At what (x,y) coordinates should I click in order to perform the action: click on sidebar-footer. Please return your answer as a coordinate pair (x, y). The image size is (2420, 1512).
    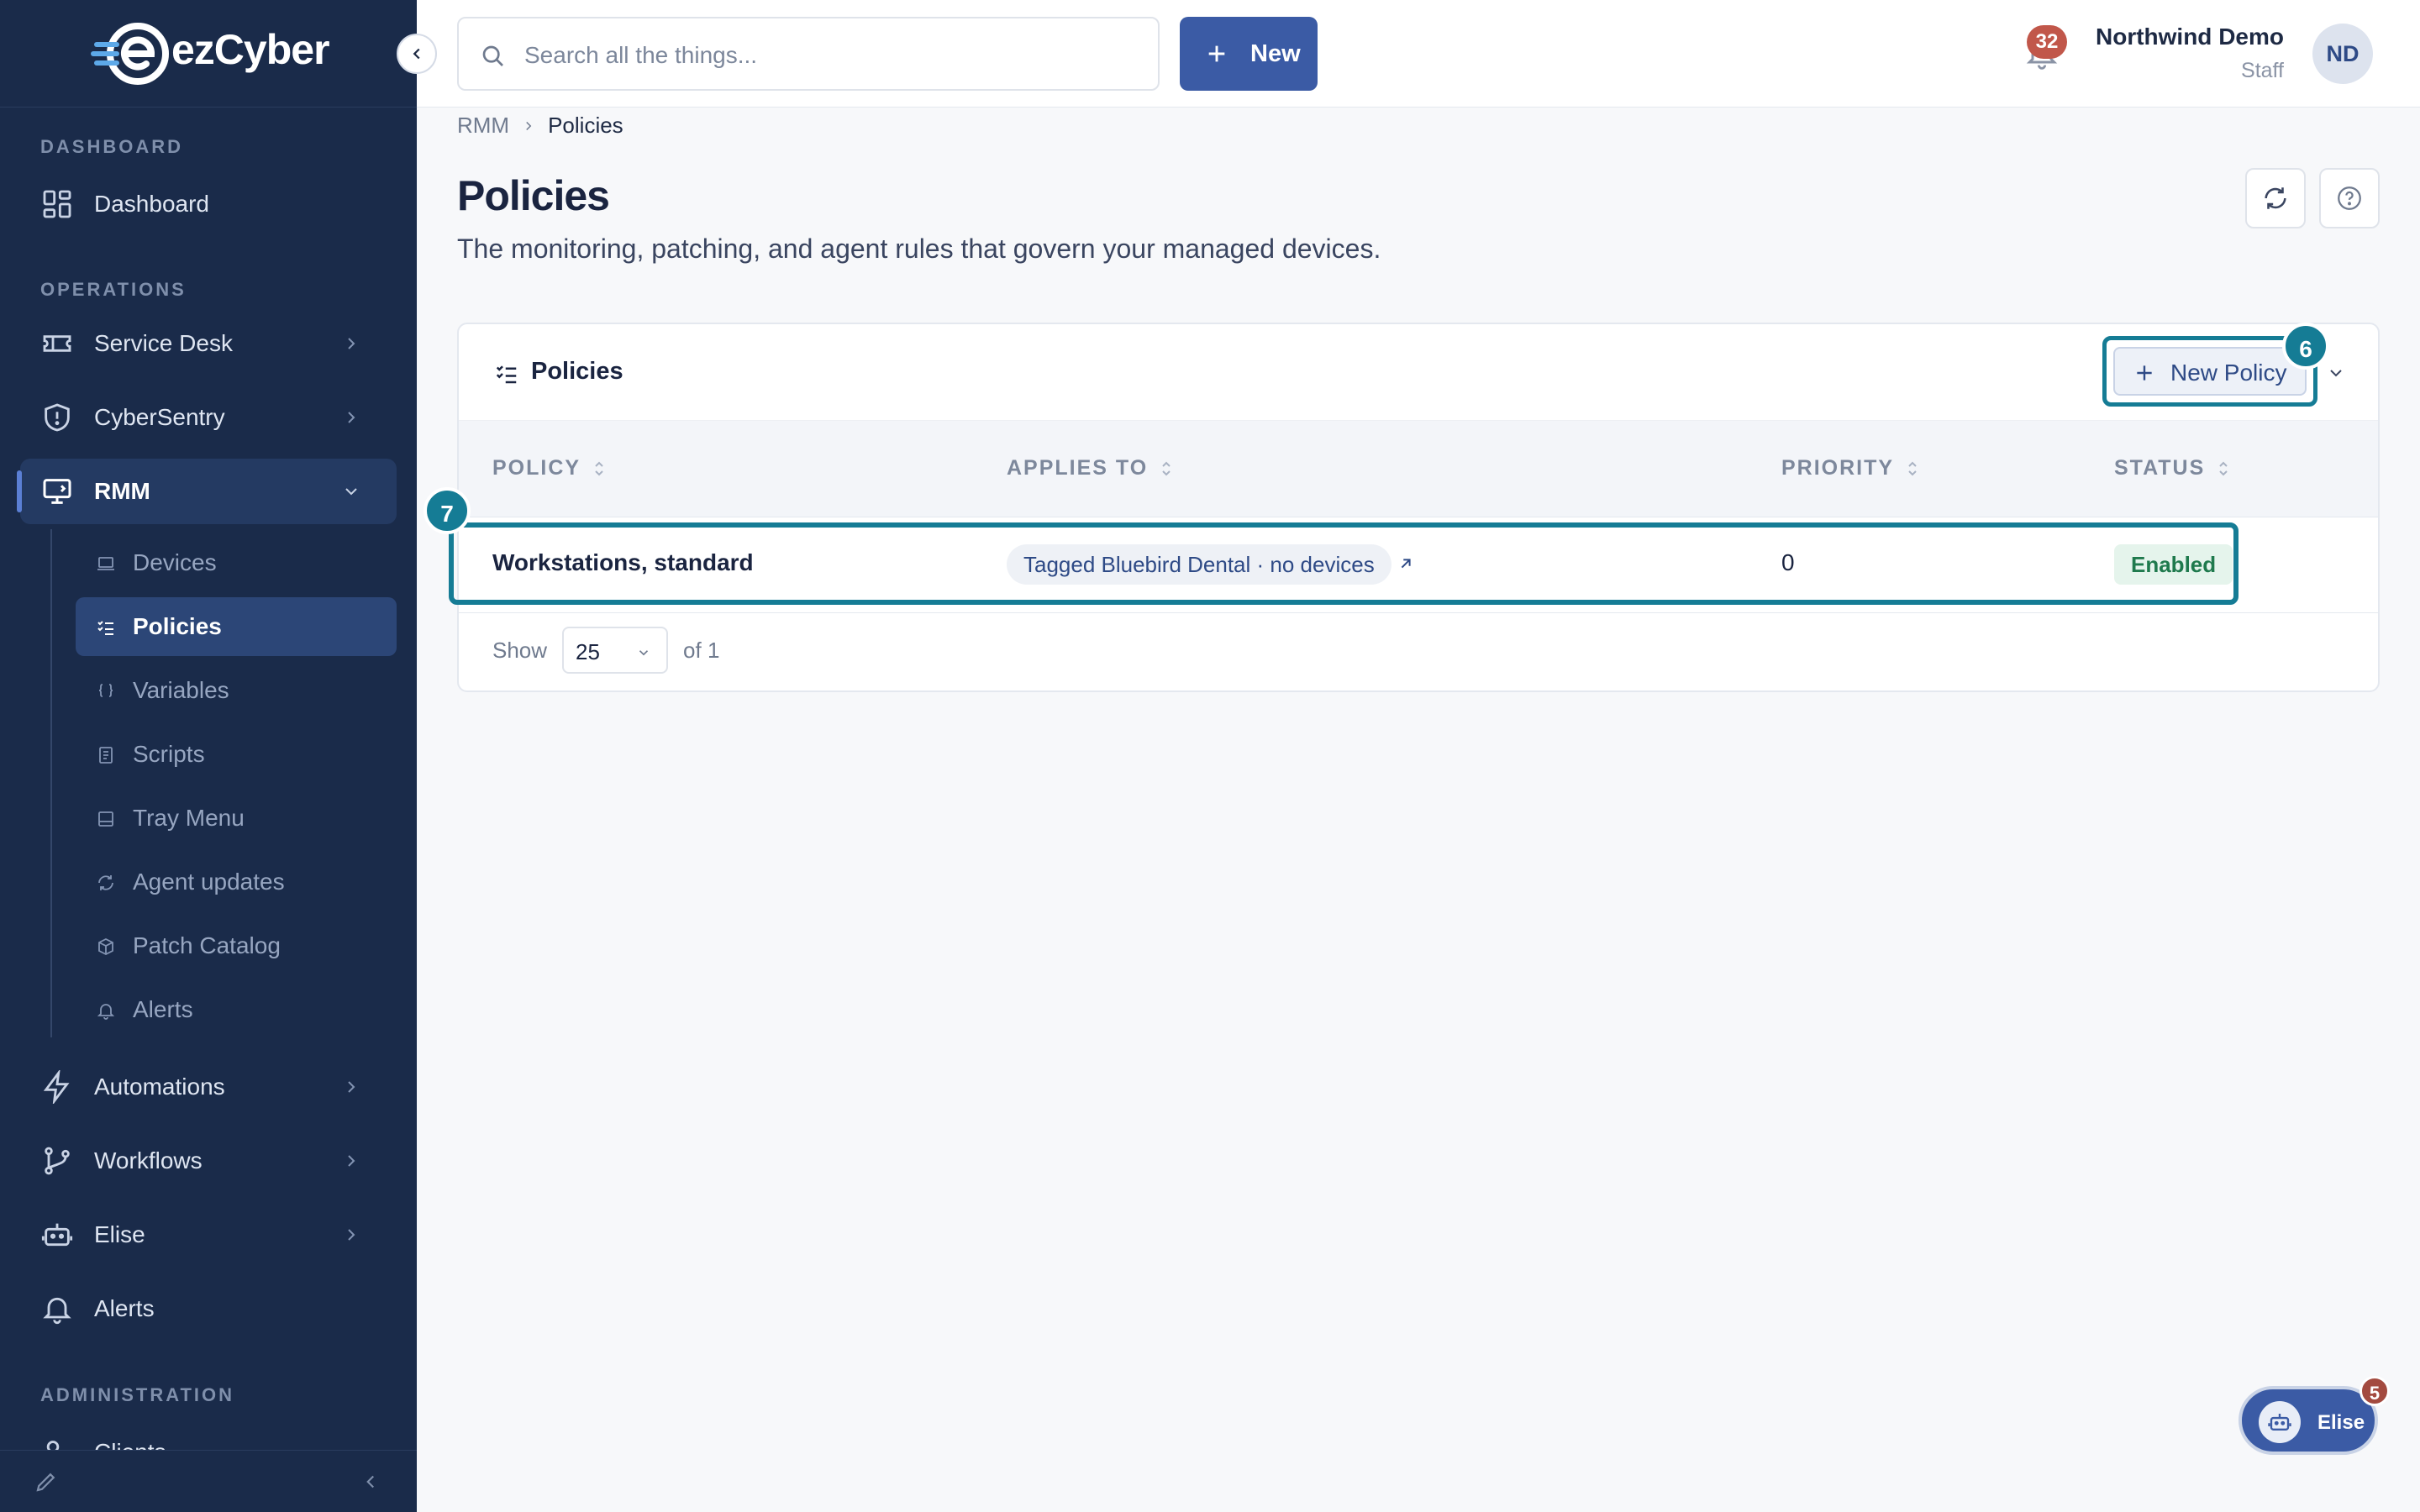
    Looking at the image, I should click on (208, 1481).